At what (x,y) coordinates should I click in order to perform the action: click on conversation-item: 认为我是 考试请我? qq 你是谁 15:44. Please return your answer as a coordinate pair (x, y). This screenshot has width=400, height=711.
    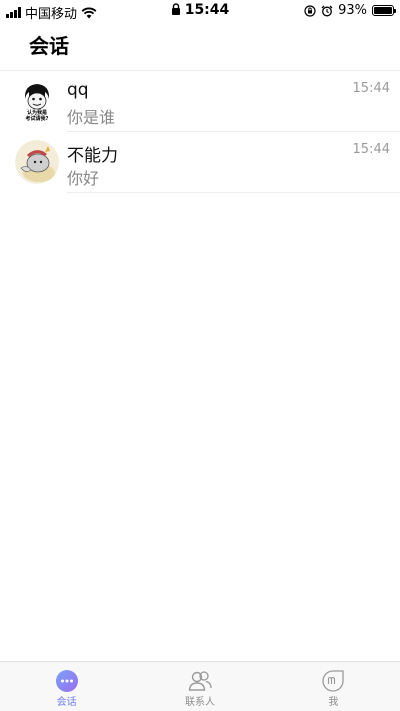
    Looking at the image, I should click on (200, 101).